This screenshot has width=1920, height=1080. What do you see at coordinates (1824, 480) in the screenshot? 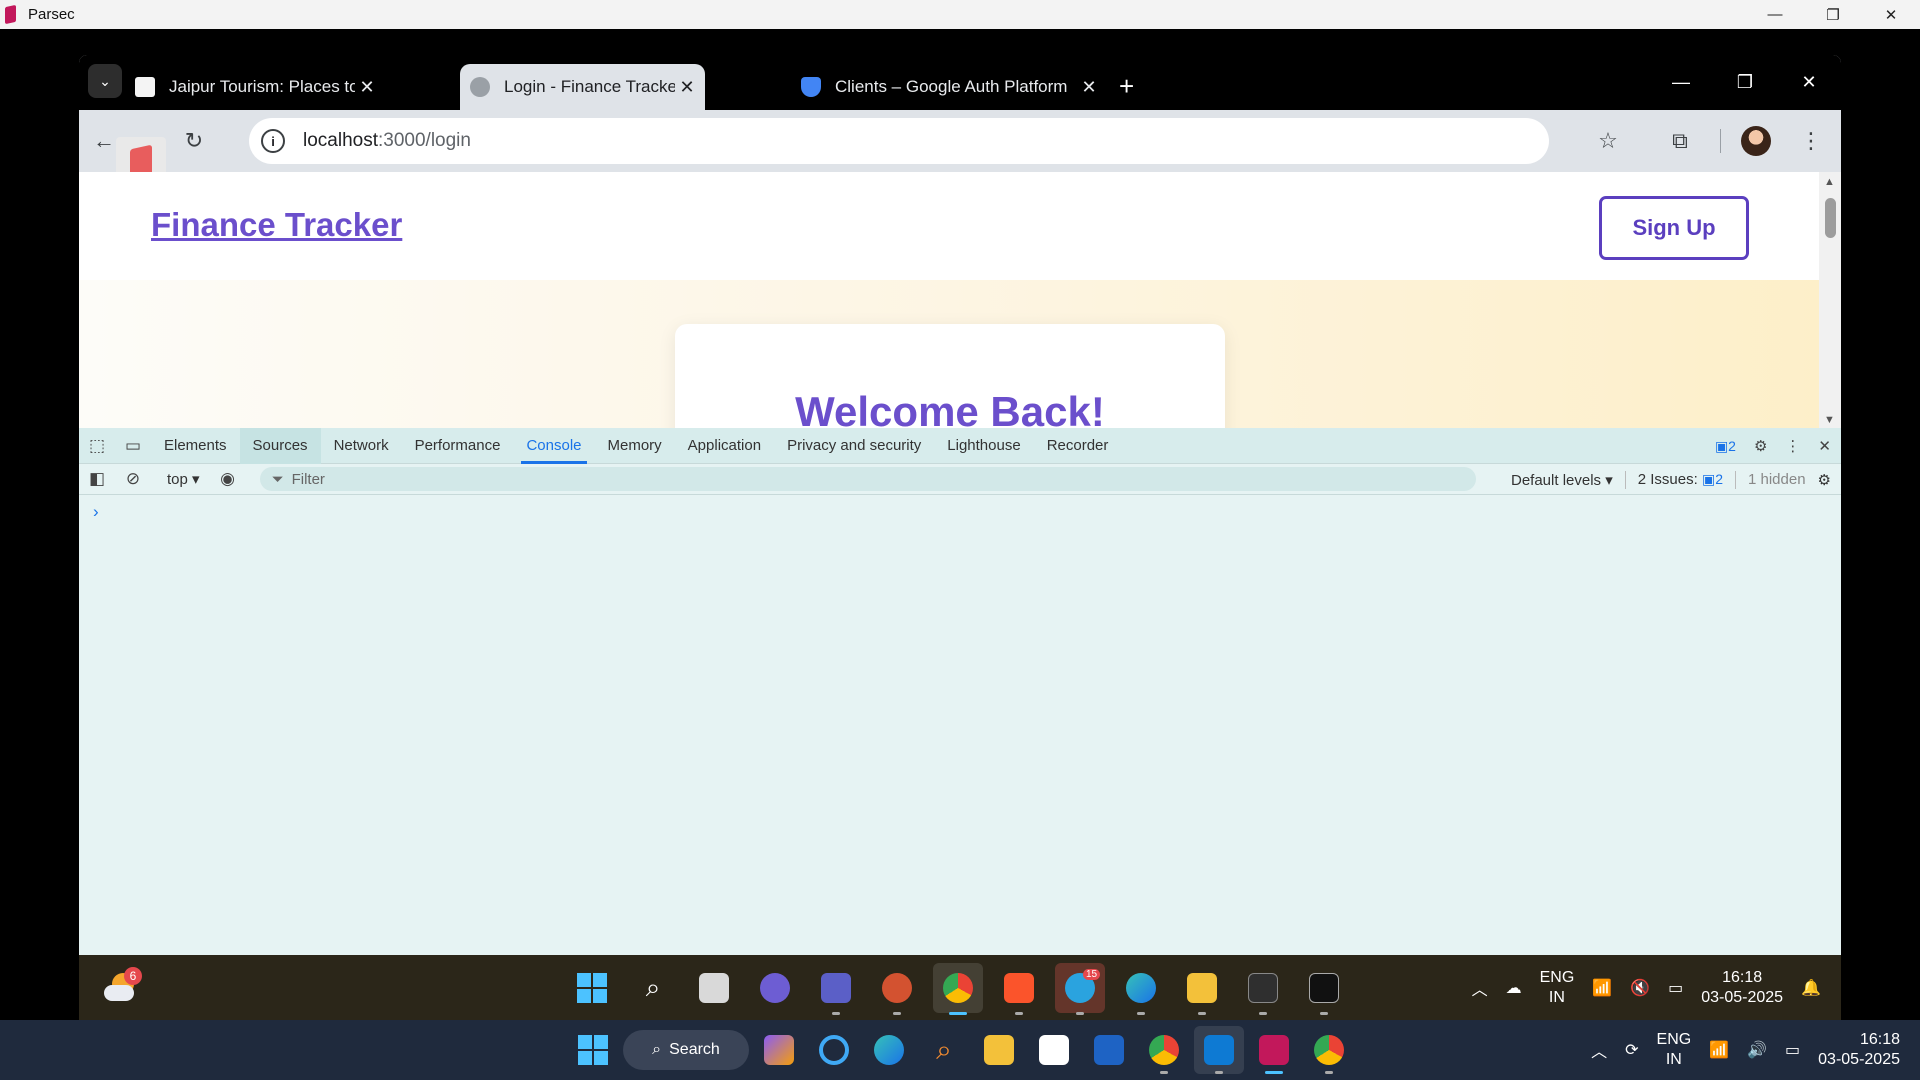
I see `console-settings-gear-icon: ⚙` at bounding box center [1824, 480].